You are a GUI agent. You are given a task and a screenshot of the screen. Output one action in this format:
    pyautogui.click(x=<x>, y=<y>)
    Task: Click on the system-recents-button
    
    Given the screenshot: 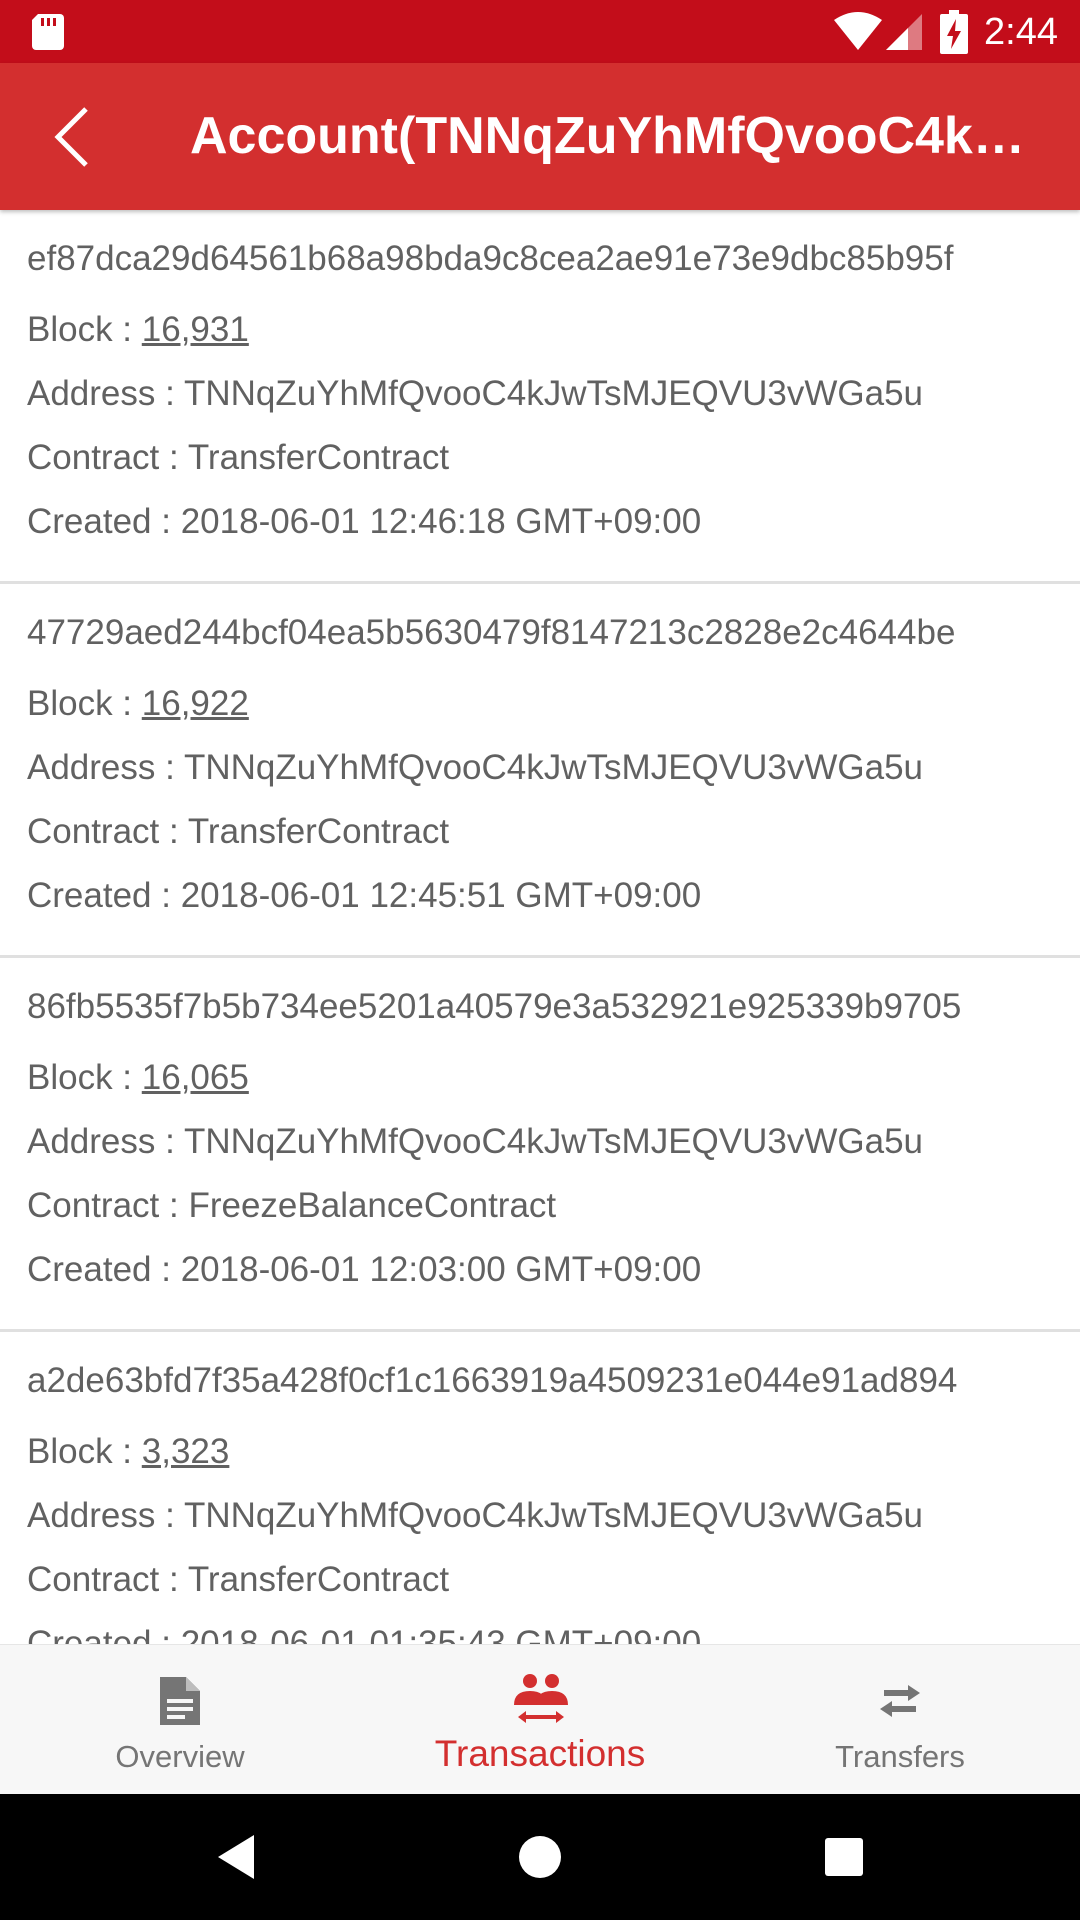 What is the action you would take?
    pyautogui.click(x=844, y=1857)
    